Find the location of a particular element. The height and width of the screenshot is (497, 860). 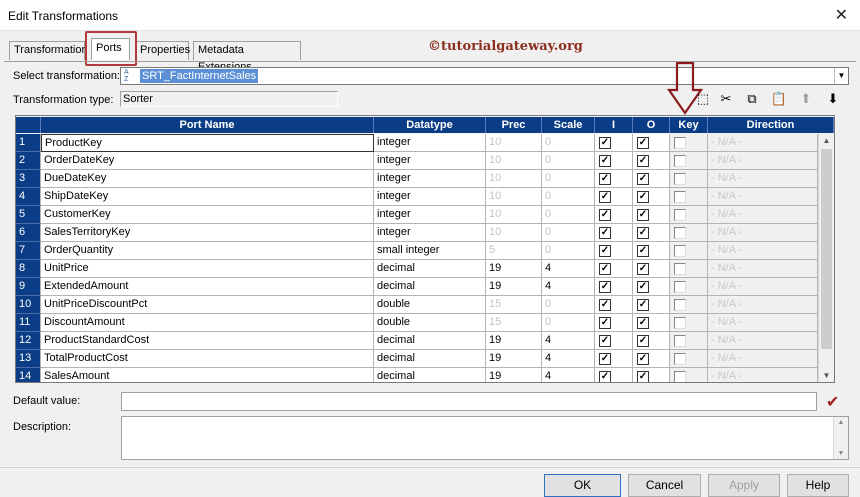

column-header-direction: Direction is located at coordinates (771, 125).